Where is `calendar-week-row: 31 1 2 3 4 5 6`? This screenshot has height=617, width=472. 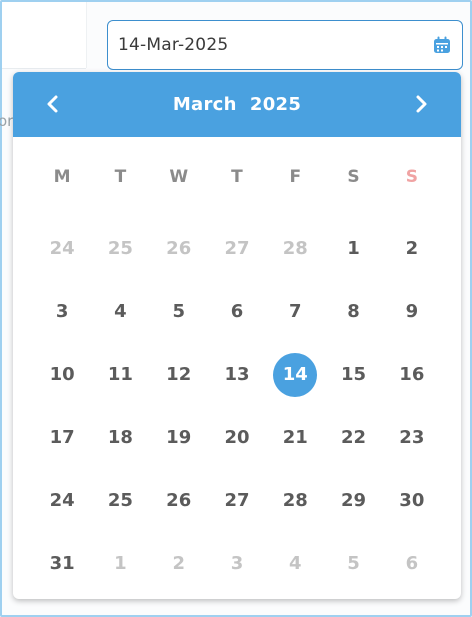
calendar-week-row: 31 1 2 3 4 5 6 is located at coordinates (247, 563).